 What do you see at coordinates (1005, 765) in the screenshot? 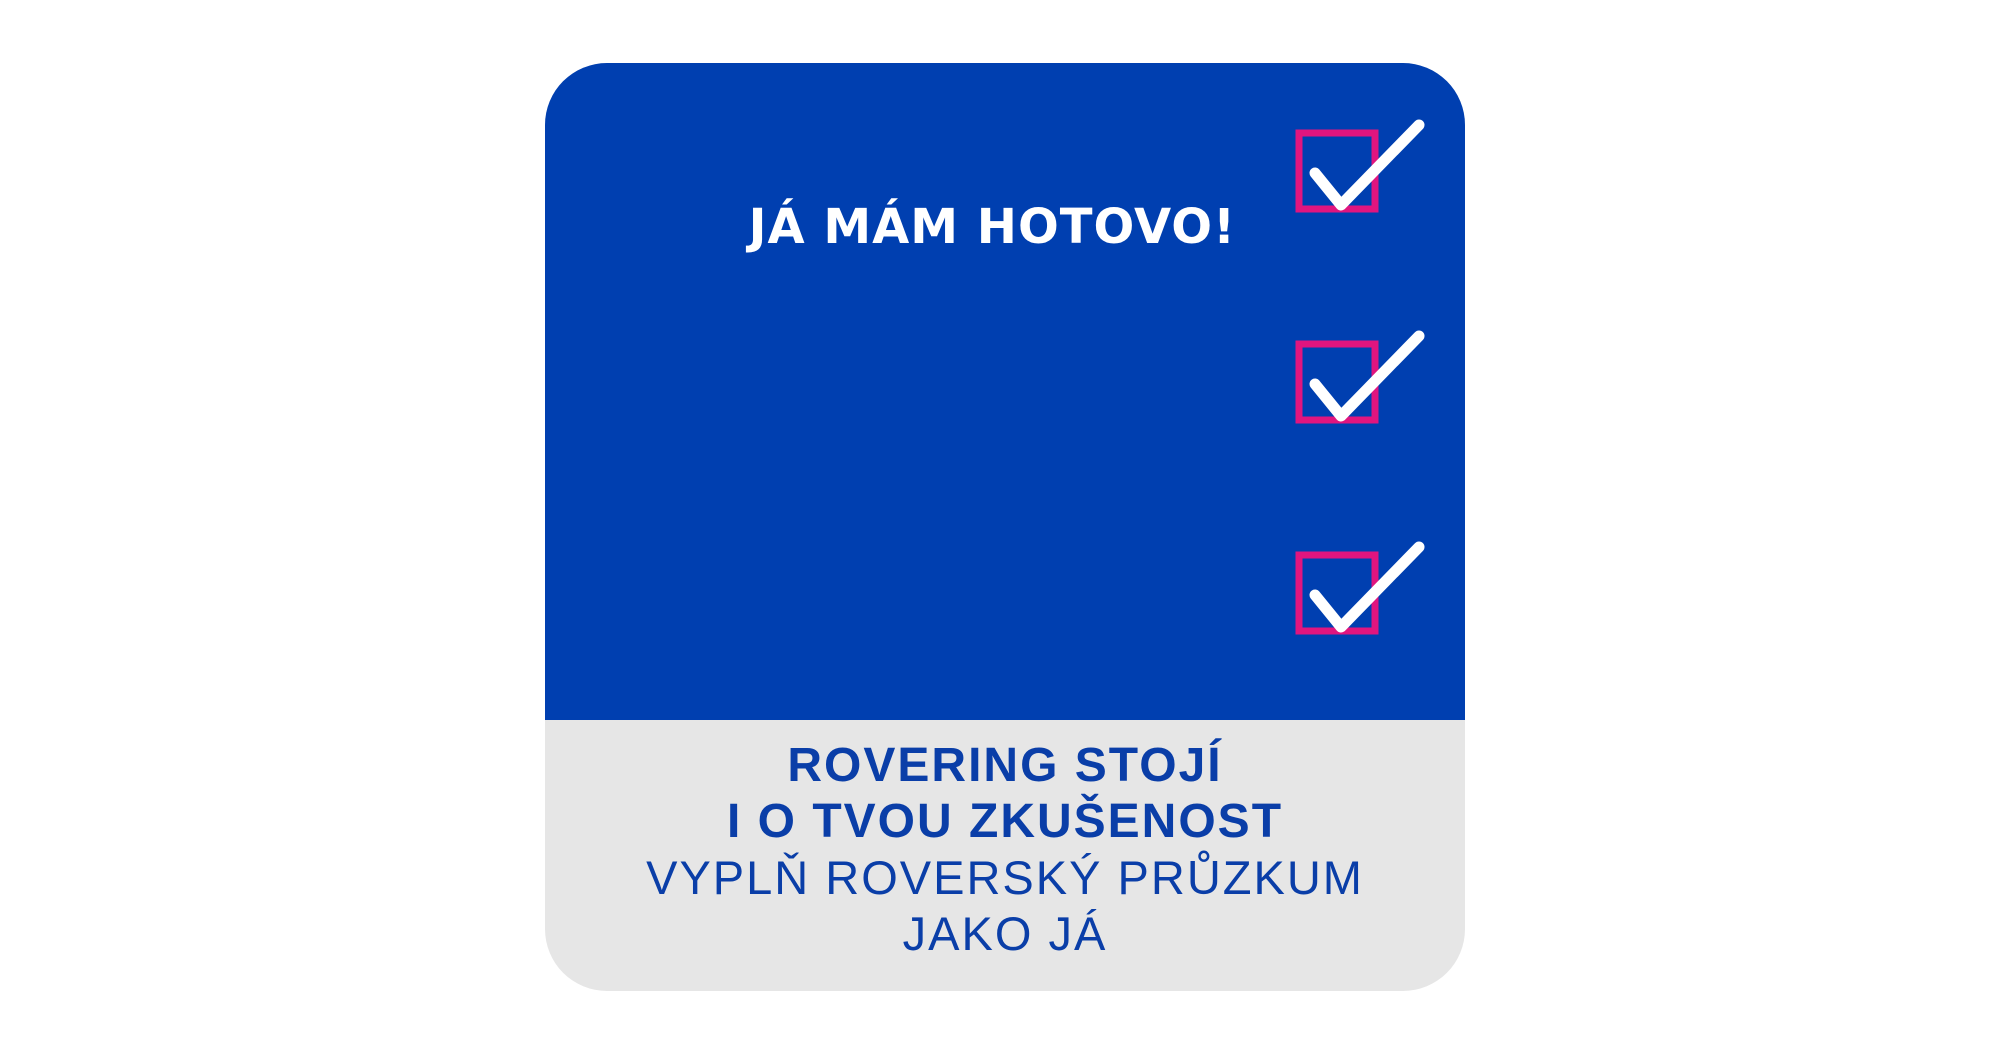
I see `tagline-line-1: ROVERING STOJÍ` at bounding box center [1005, 765].